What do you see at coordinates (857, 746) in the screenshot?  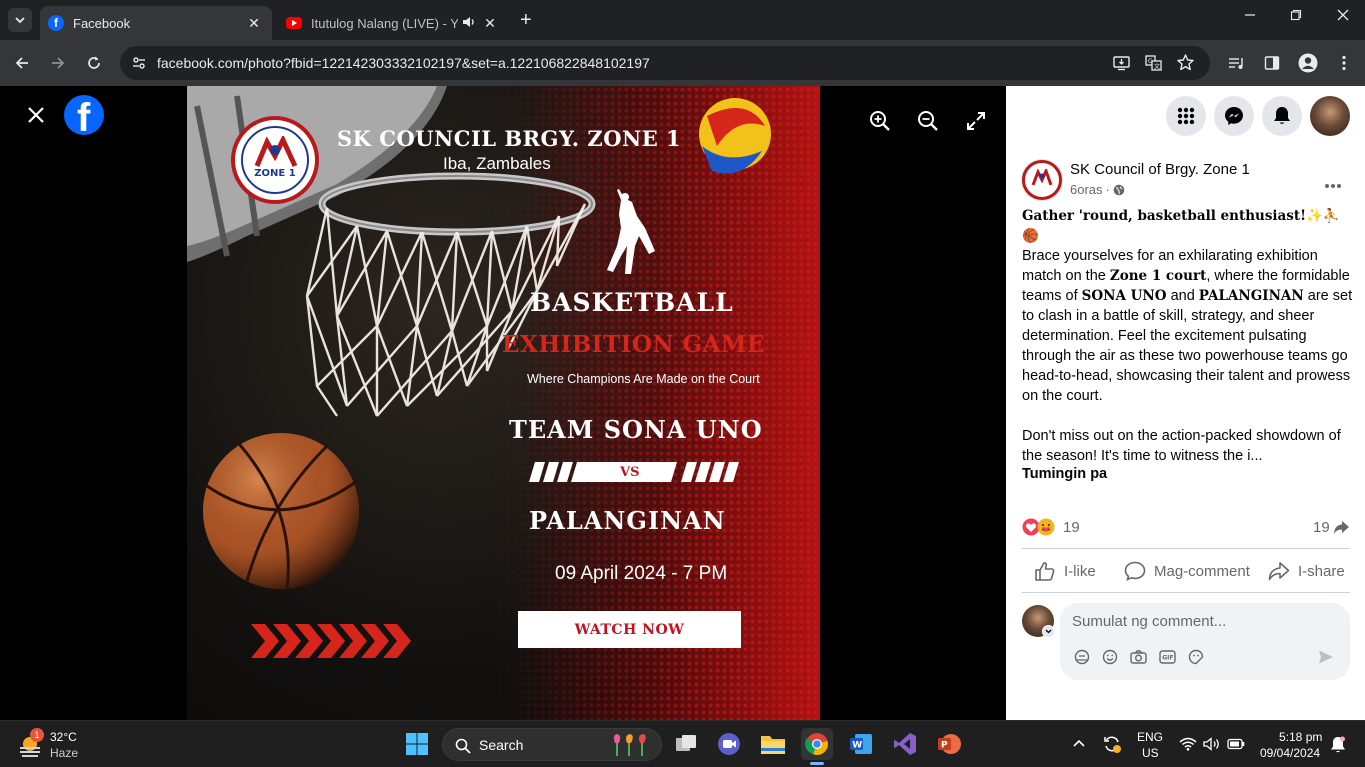 I see `svg-text: W` at bounding box center [857, 746].